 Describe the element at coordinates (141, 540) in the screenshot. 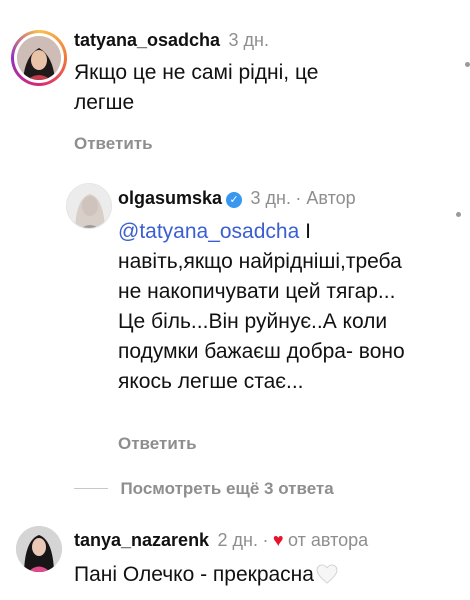

I see `username: tanya_nazarenk` at that location.